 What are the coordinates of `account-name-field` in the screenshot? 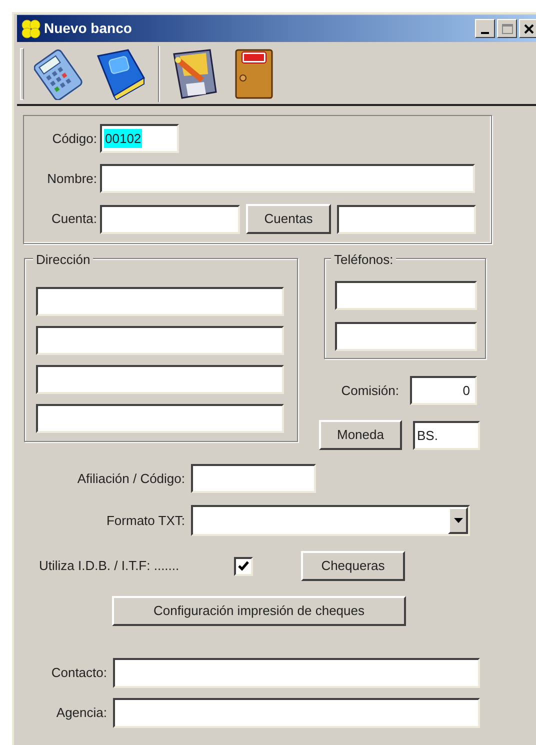 It's located at (406, 219).